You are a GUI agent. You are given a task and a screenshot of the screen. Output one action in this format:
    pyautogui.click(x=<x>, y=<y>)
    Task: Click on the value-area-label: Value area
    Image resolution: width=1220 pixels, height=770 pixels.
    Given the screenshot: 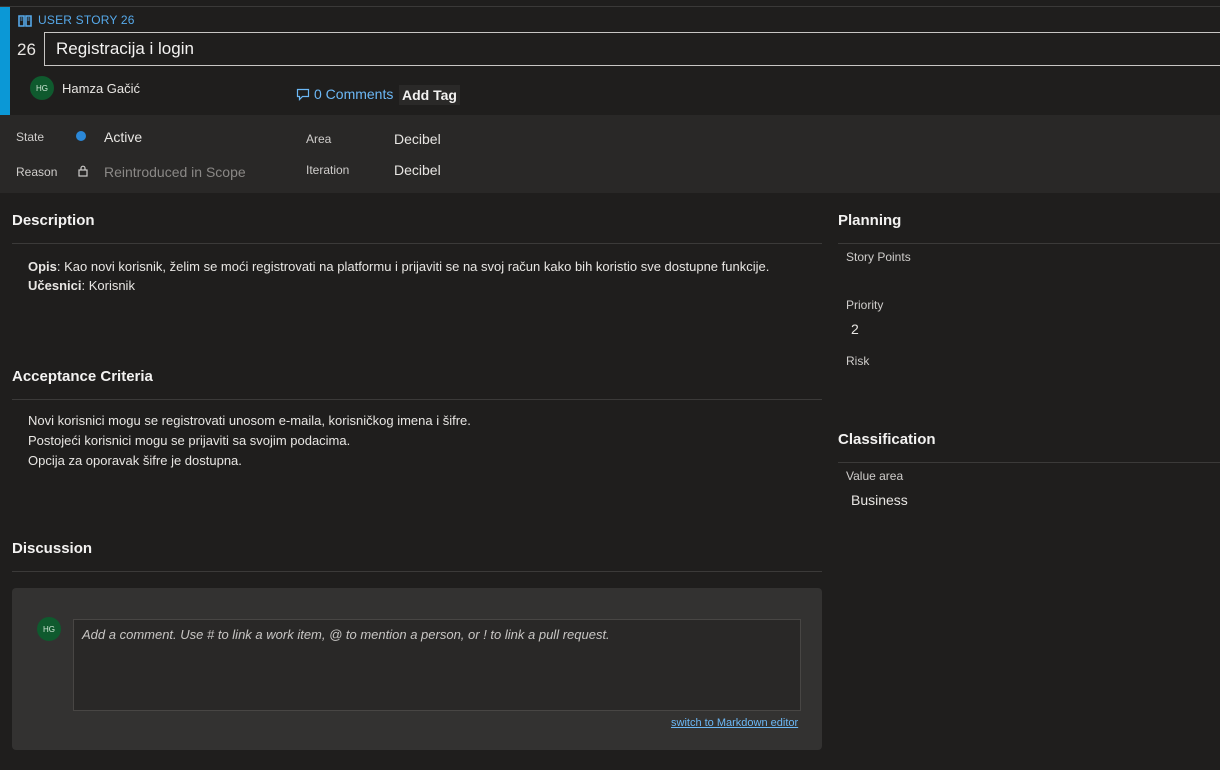 What is the action you would take?
    pyautogui.click(x=875, y=476)
    